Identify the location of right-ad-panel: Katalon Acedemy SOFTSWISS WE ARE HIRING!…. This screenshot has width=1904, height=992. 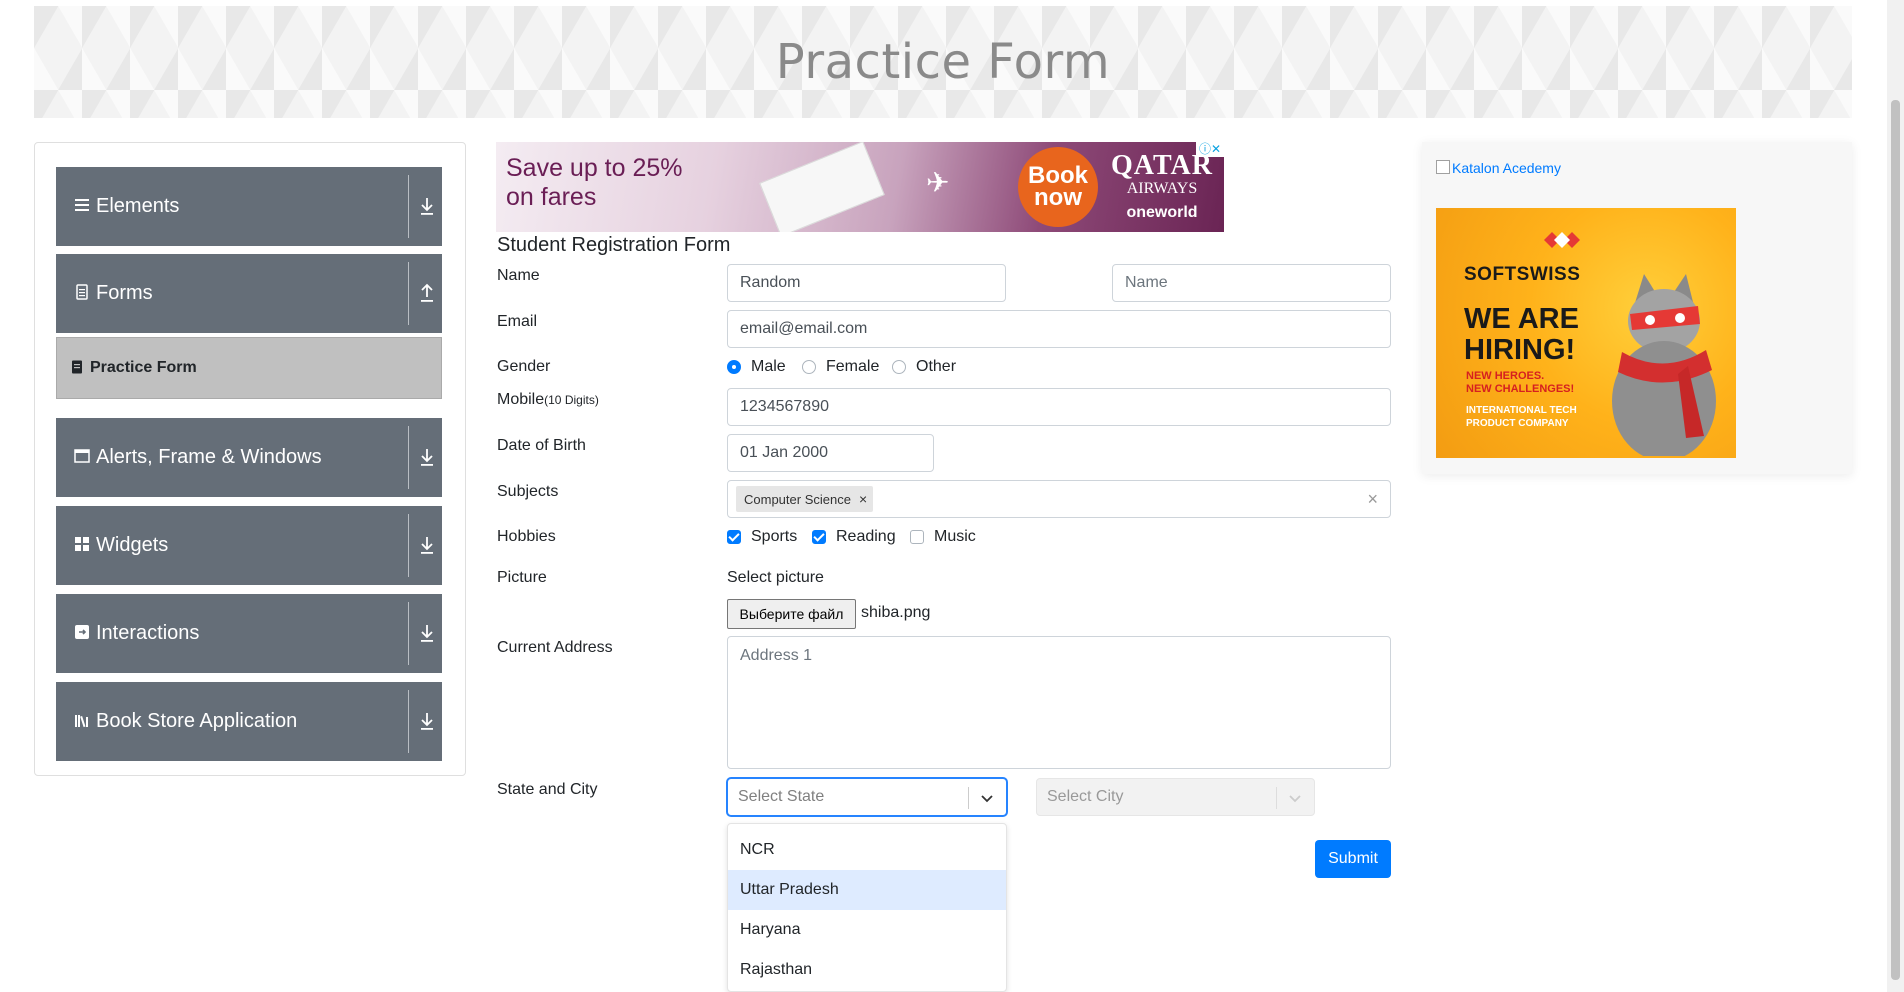
(1637, 308).